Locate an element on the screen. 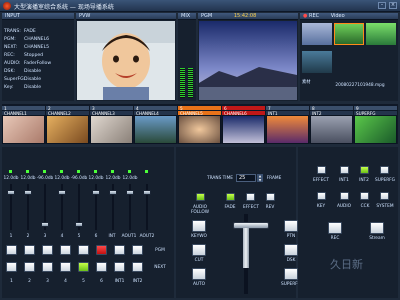 The width and height of the screenshot is (400, 300). keywo-label: KEYWO is located at coordinates (199, 236).